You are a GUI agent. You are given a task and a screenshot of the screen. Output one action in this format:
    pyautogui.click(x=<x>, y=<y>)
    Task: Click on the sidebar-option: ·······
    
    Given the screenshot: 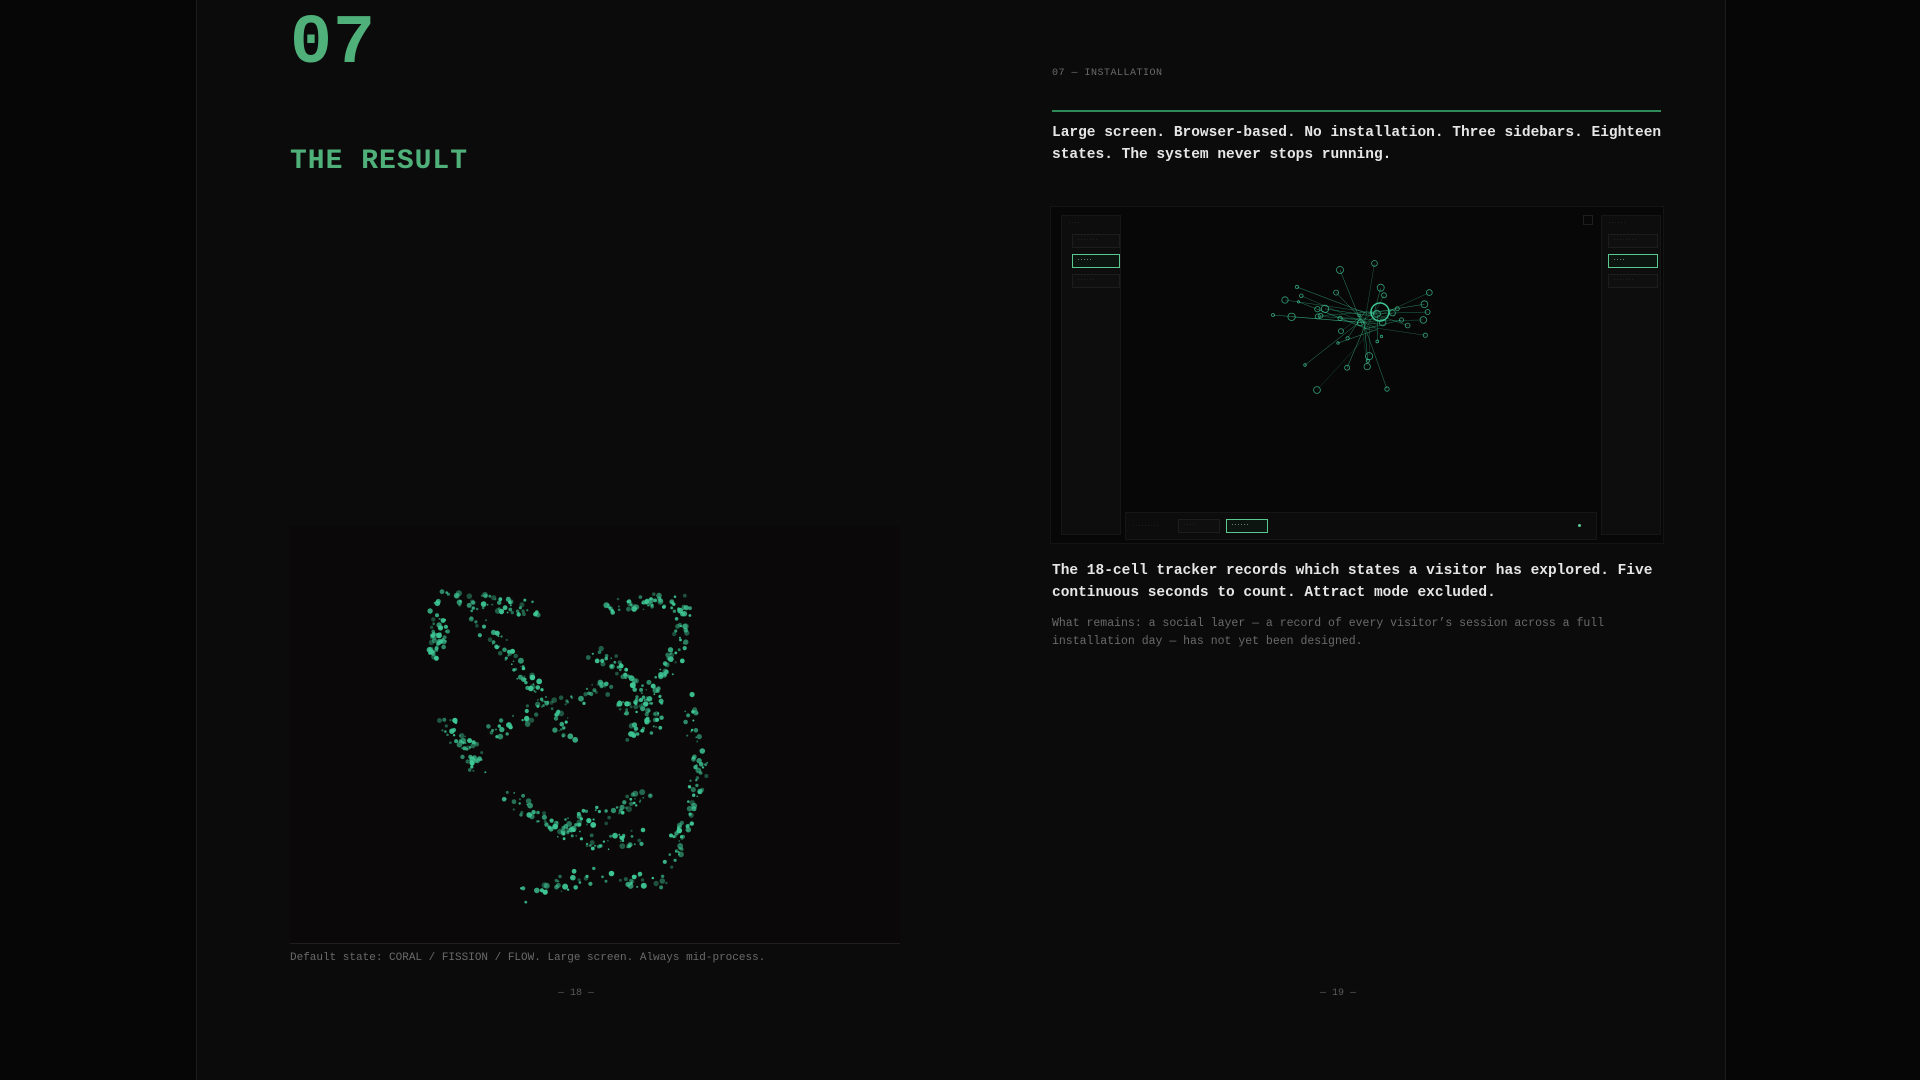 What is the action you would take?
    pyautogui.click(x=1096, y=241)
    